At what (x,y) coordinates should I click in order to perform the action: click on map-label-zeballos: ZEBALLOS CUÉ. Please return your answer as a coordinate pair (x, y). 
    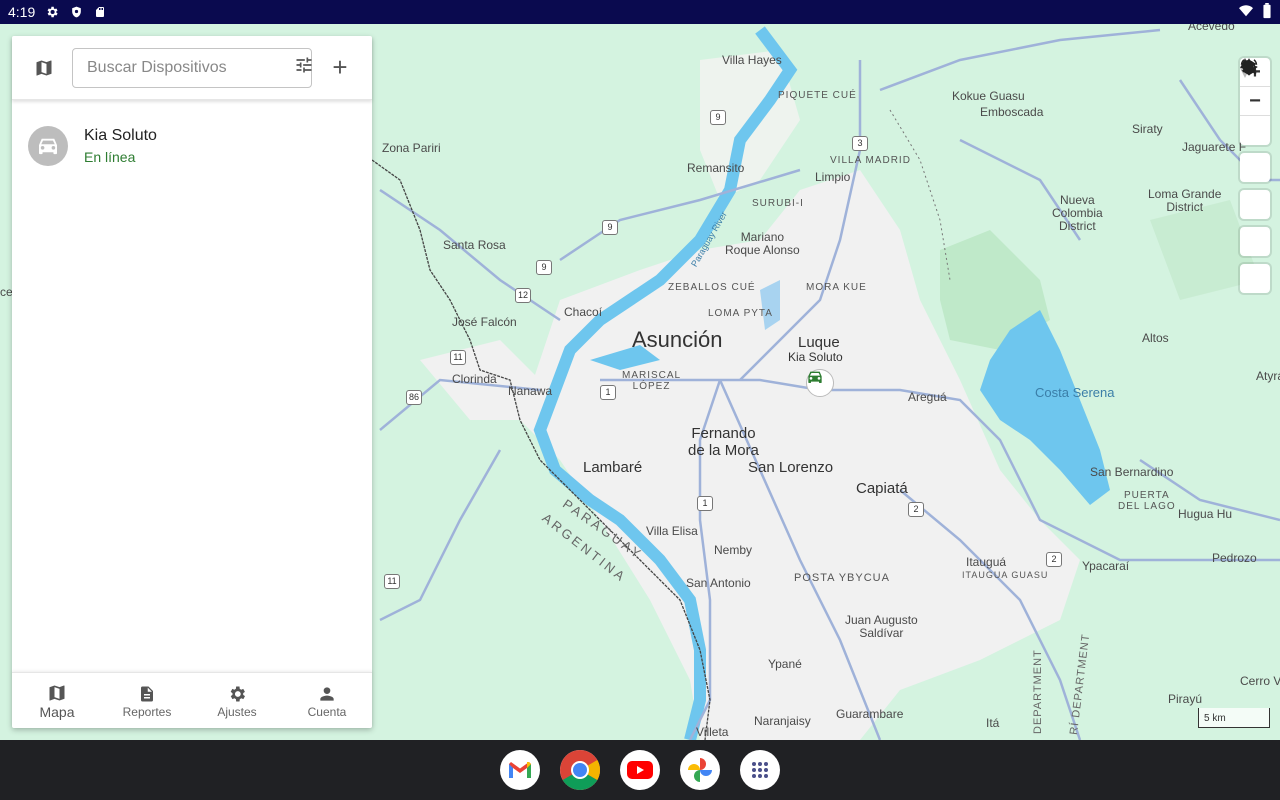
    Looking at the image, I should click on (712, 287).